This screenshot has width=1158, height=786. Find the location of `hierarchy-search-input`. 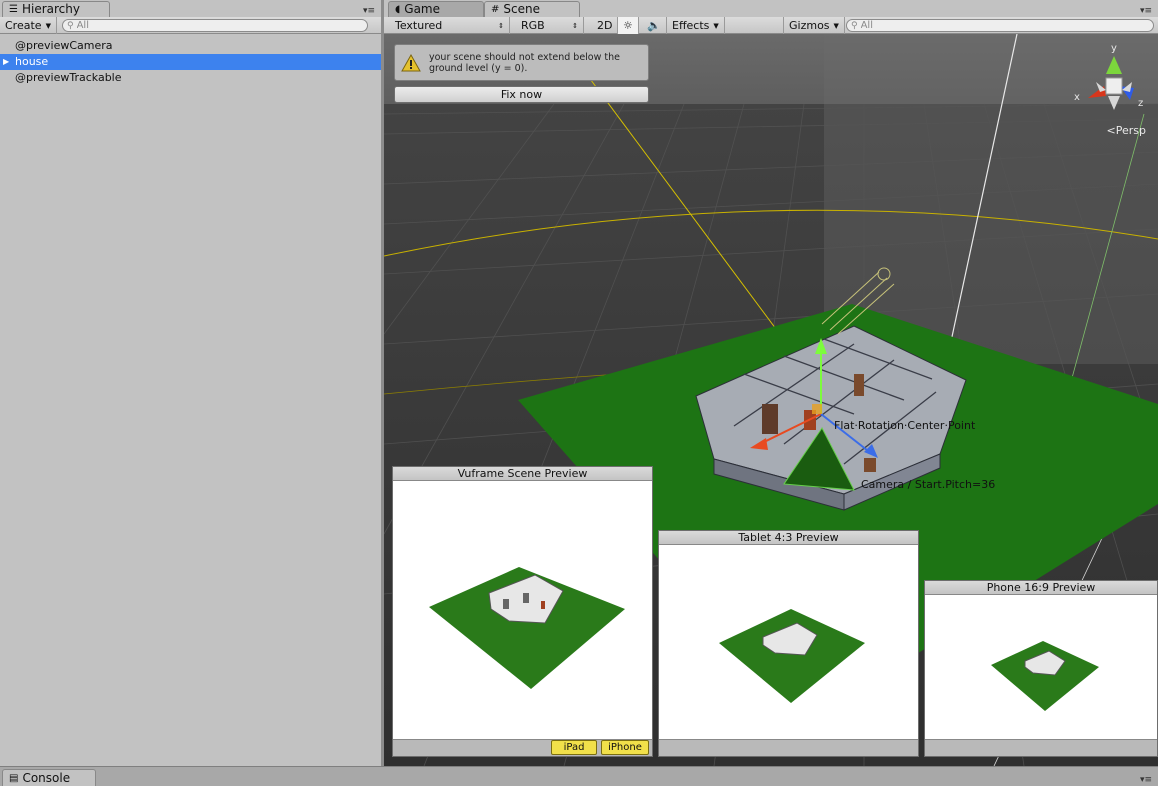

hierarchy-search-input is located at coordinates (221, 25).